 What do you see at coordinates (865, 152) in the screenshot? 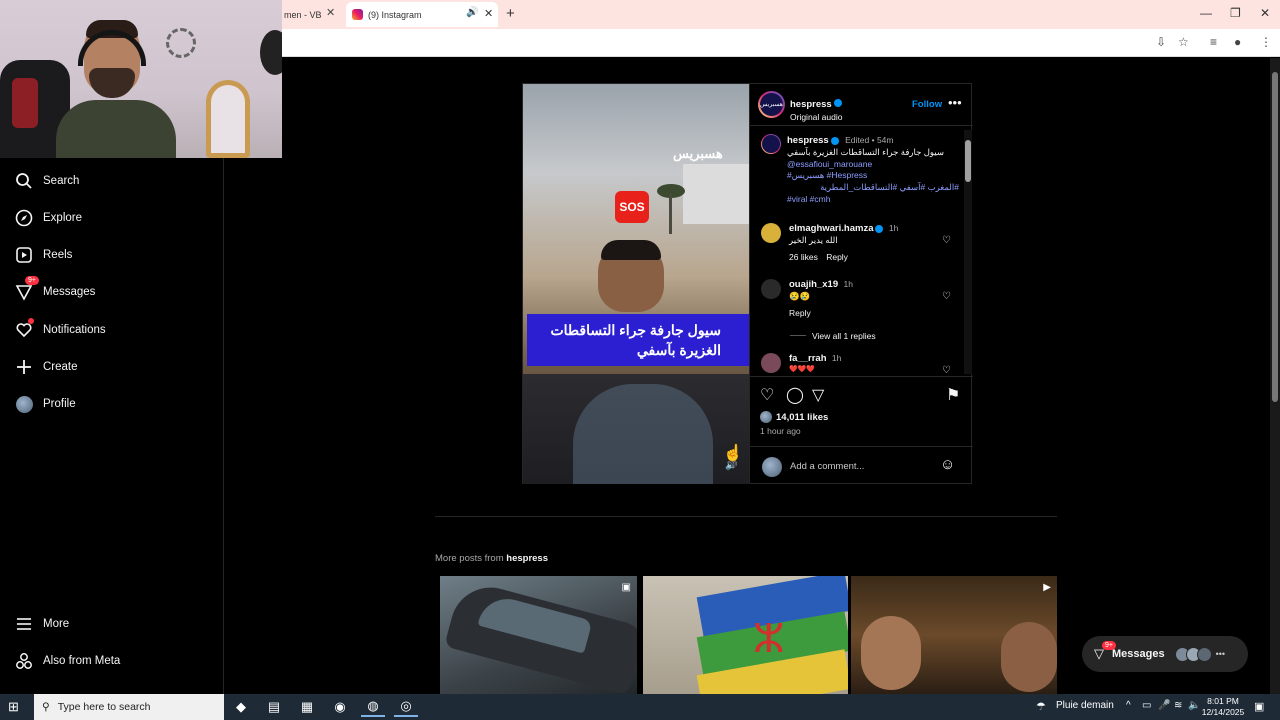
I see `caption-text: سيول جارفة جراء التساقطات الغزيرة بآسفي` at bounding box center [865, 152].